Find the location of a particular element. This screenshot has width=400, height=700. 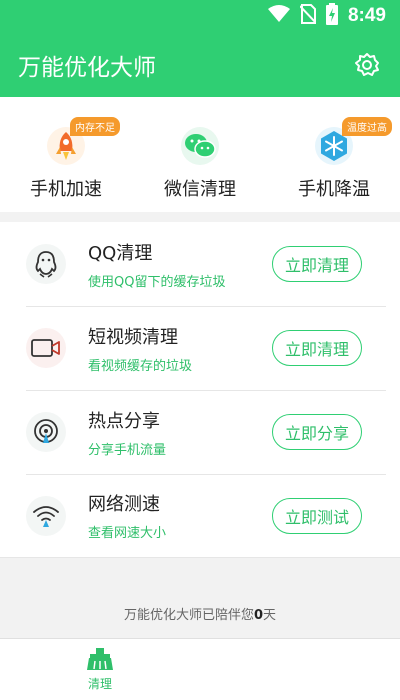

settings-button is located at coordinates (367, 65).